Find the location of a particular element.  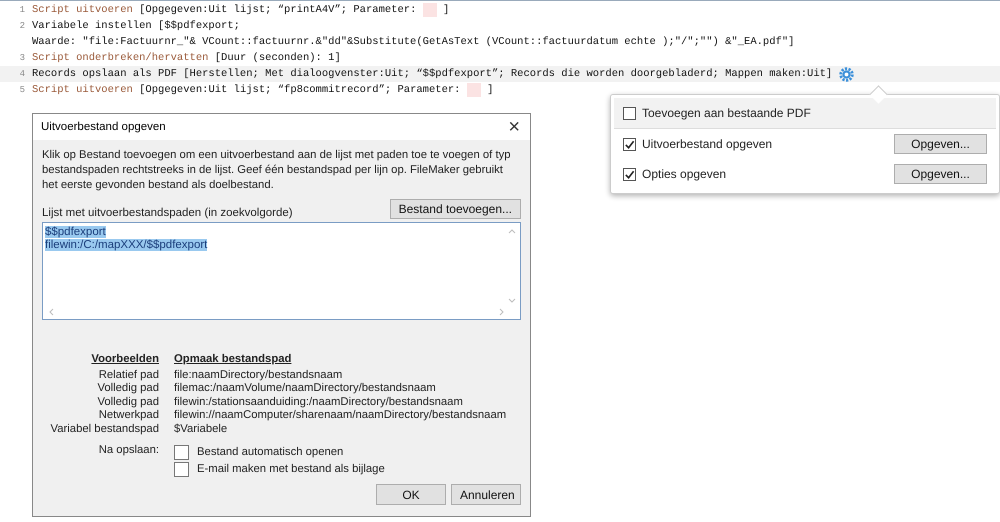

after-save-label: Na opslaan: is located at coordinates (128, 451).